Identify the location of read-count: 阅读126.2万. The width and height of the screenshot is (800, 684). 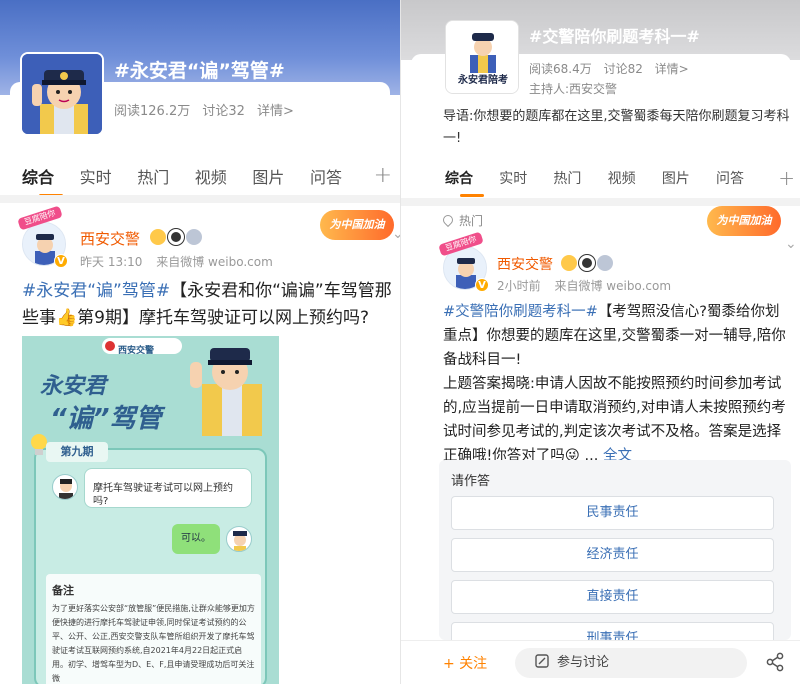
(152, 111).